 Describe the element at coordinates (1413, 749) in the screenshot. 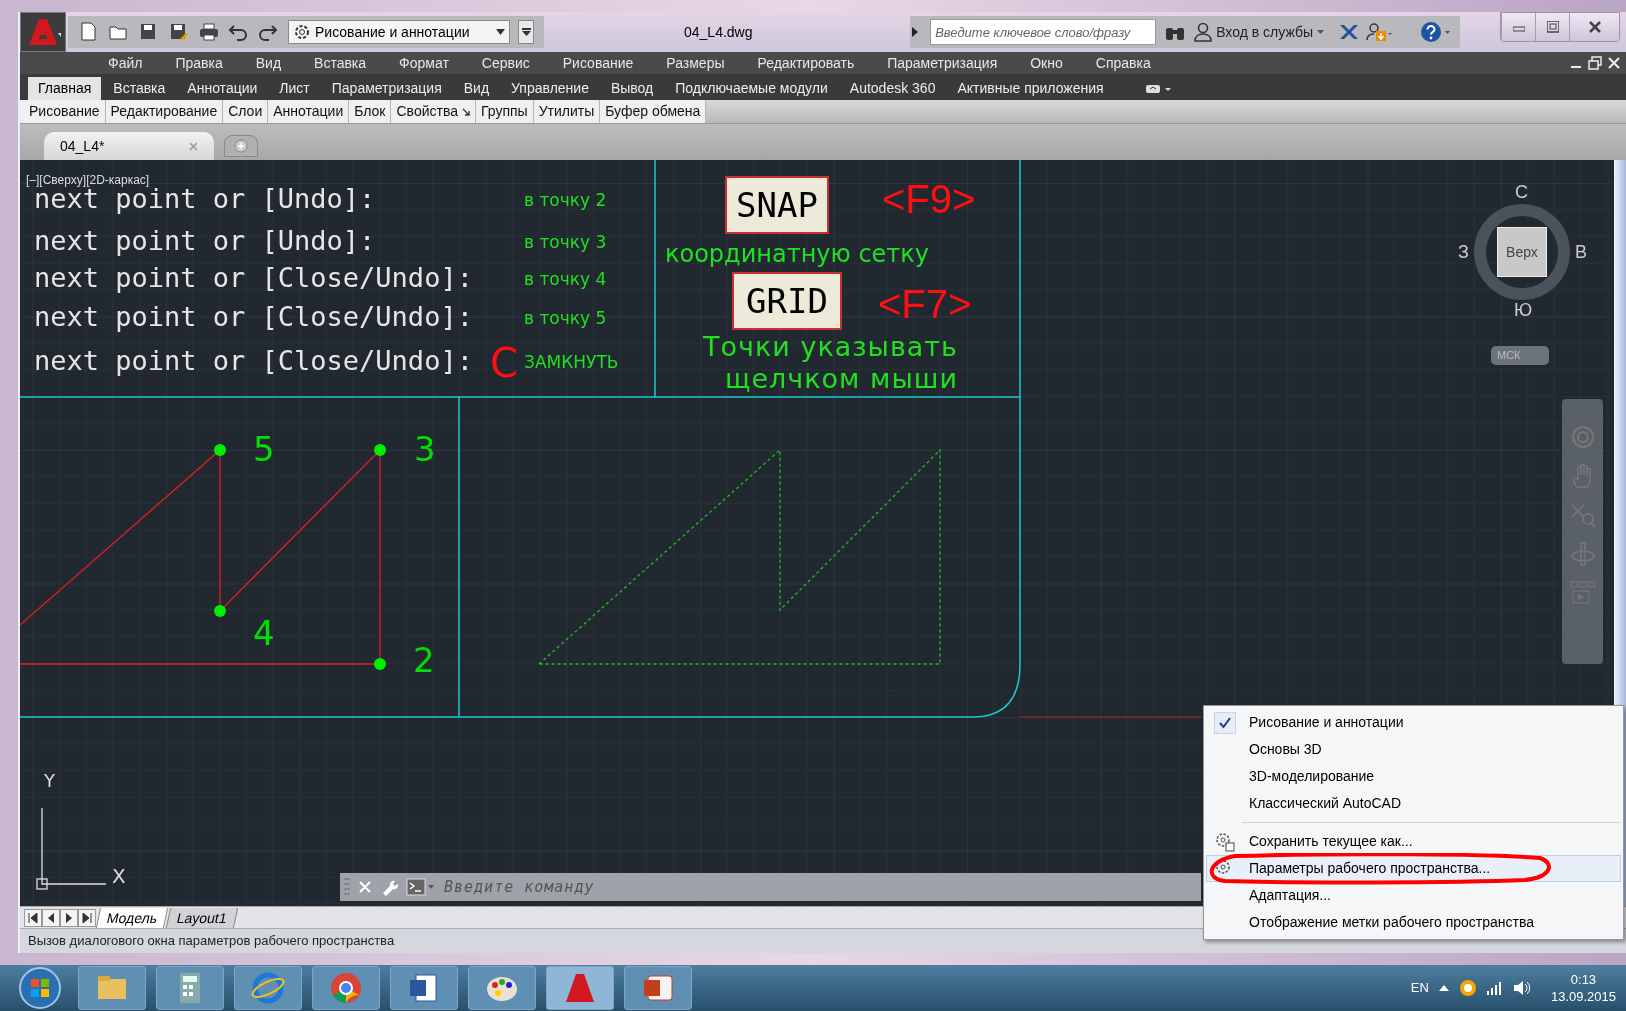

I see `menu-item: Основы 3D` at that location.